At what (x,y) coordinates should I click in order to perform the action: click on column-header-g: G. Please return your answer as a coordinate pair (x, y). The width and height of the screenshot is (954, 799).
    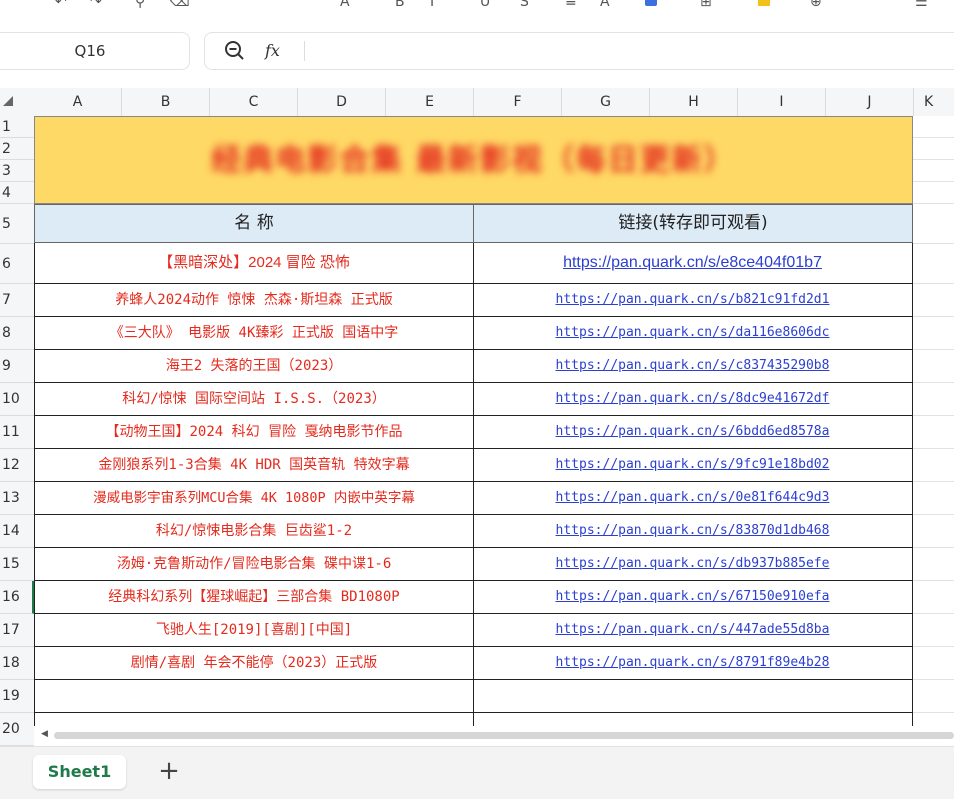
    Looking at the image, I should click on (606, 102).